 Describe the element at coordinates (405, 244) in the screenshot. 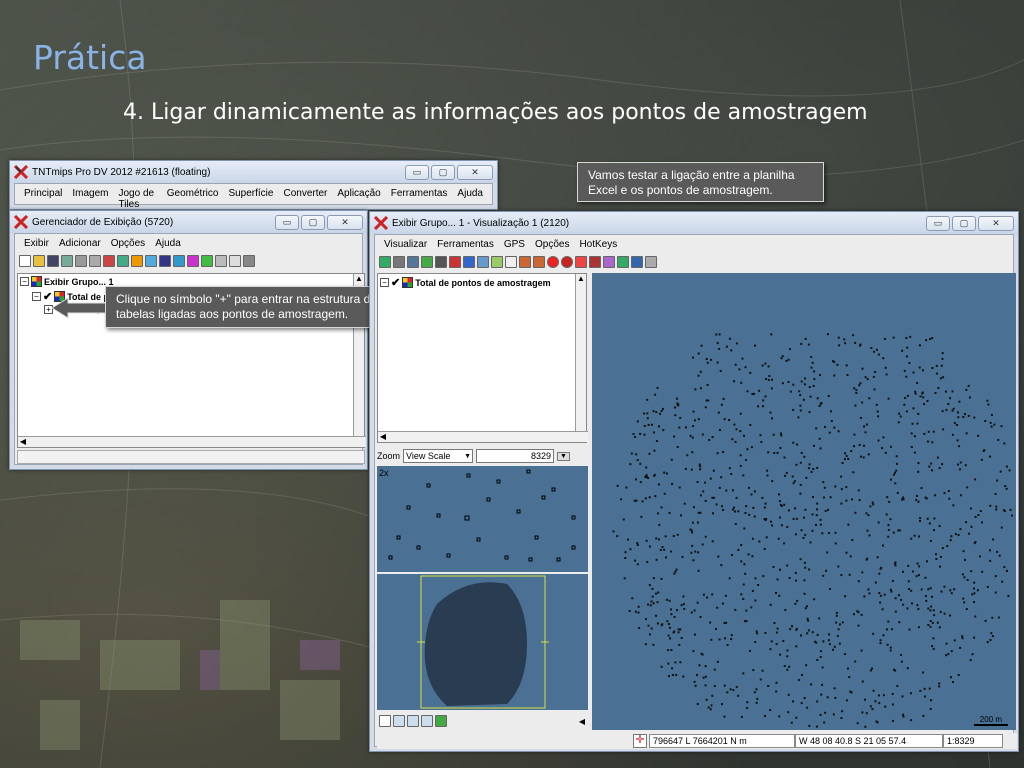

I see `menu-visualizar: Visualizar` at that location.